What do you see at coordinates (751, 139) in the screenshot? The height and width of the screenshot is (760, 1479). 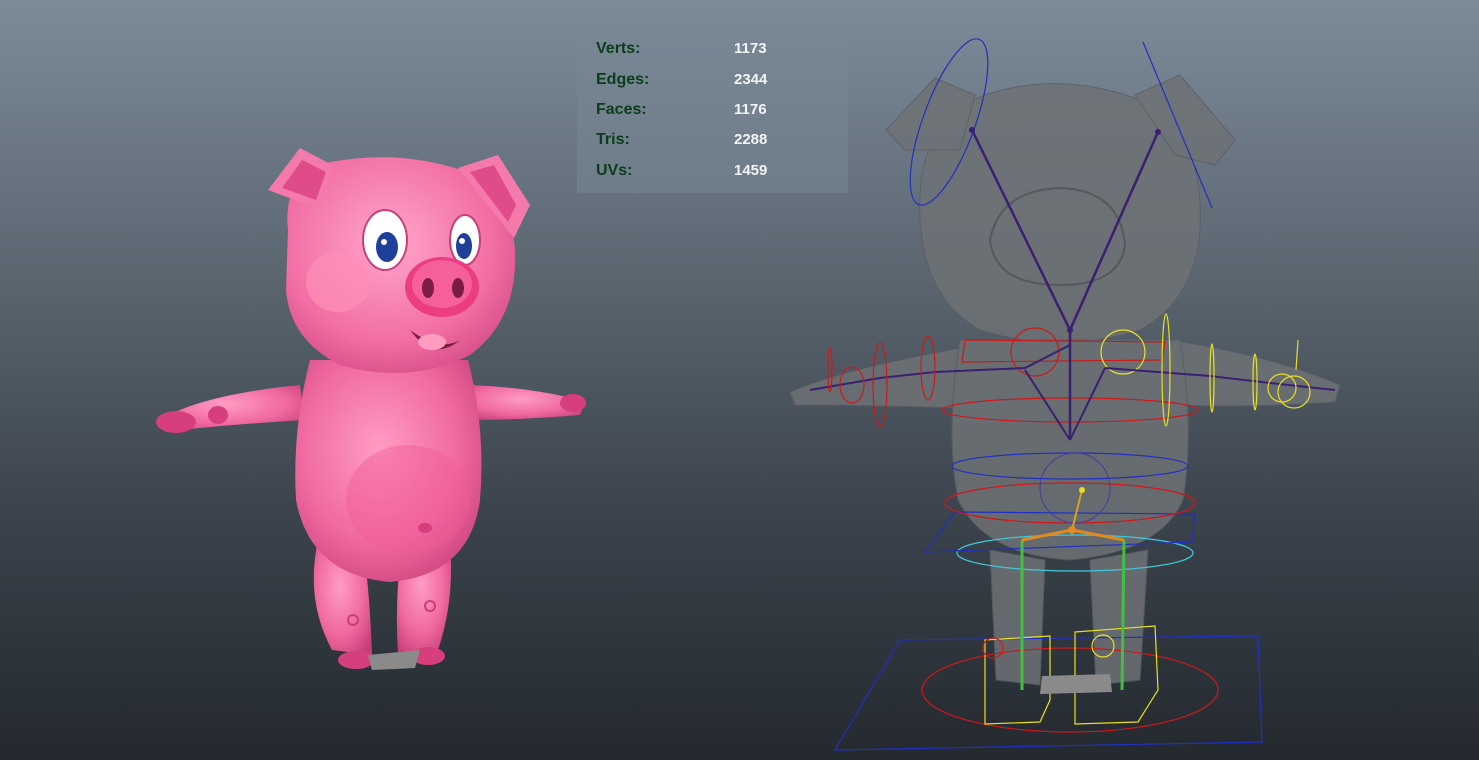 I see `hud-value: 2288` at bounding box center [751, 139].